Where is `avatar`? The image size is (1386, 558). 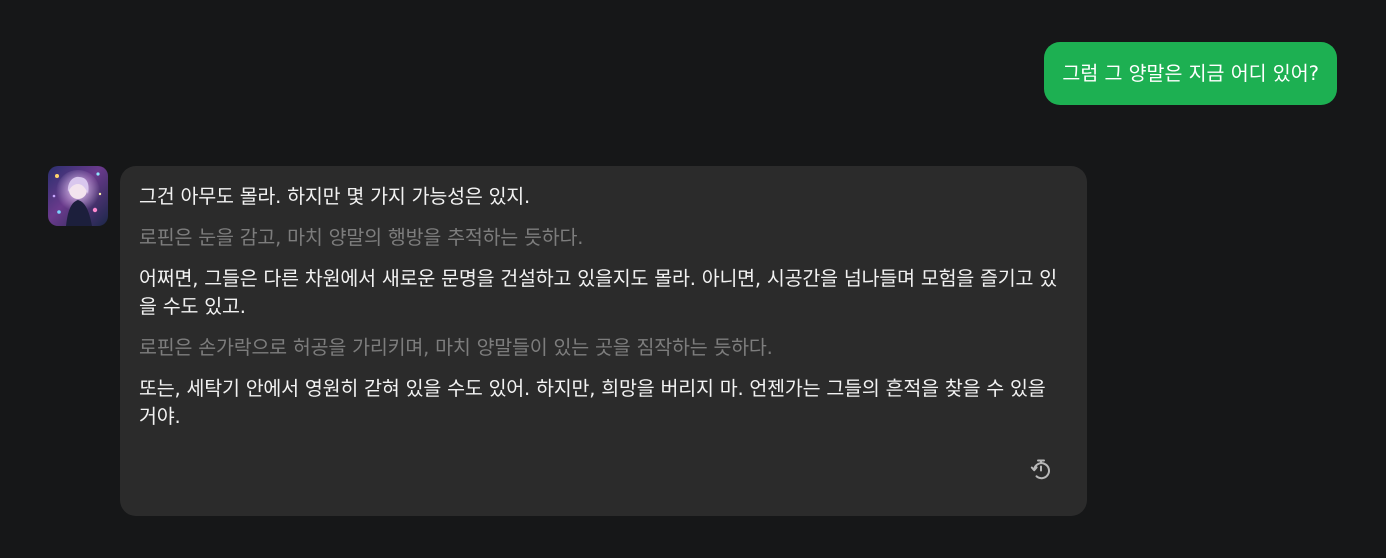 avatar is located at coordinates (78, 196).